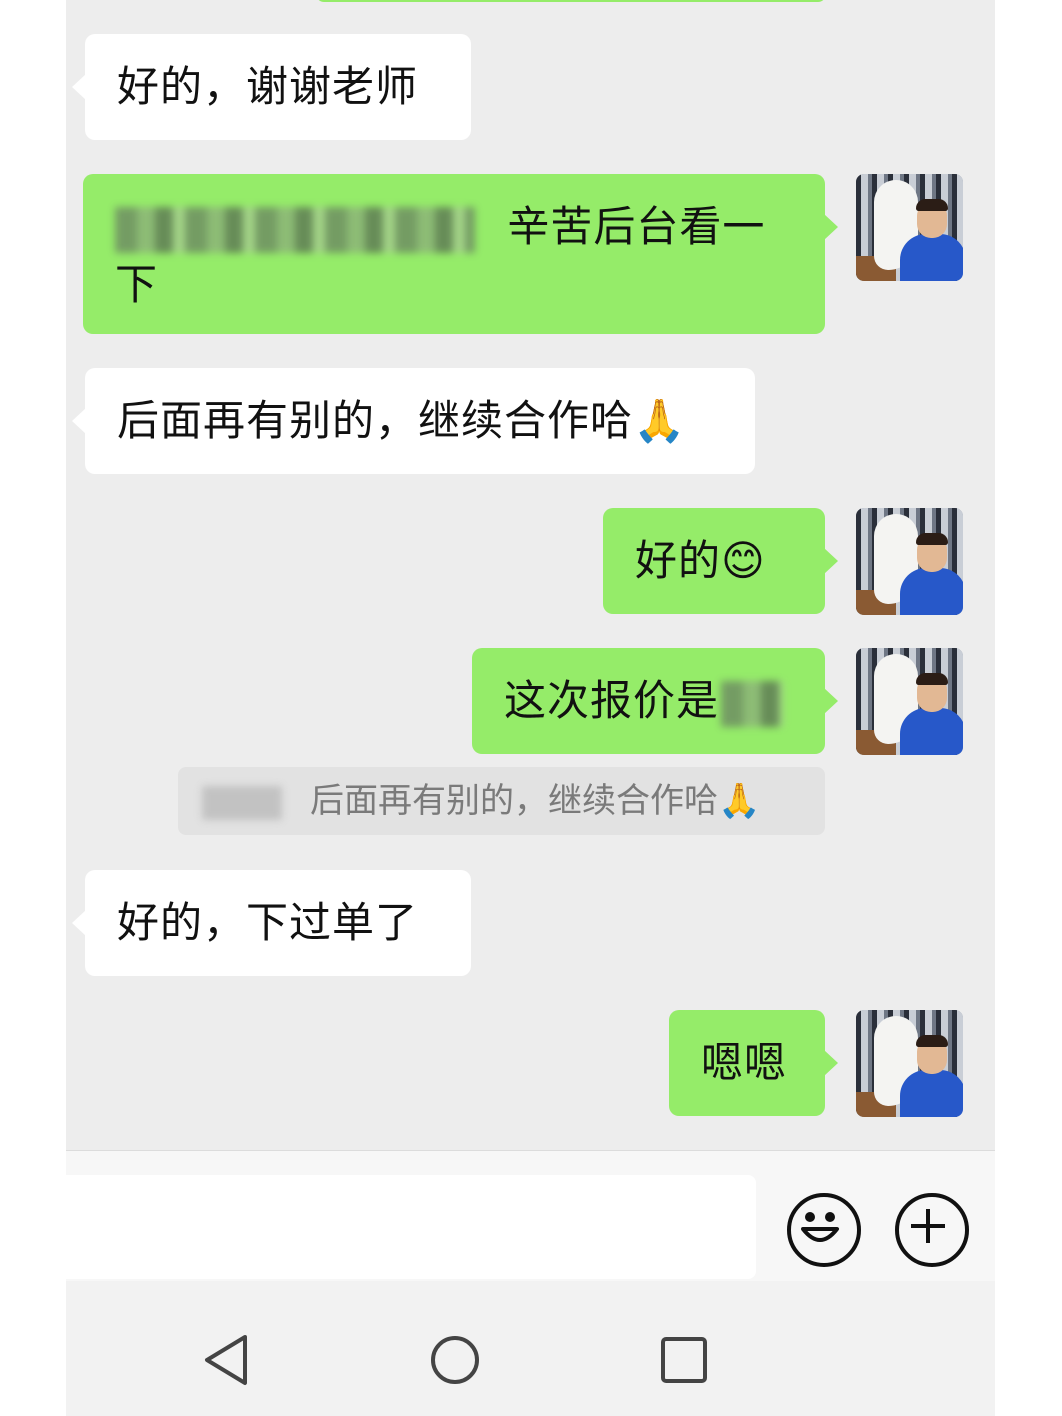 This screenshot has width=1062, height=1416. I want to click on smiling-face-emoji: 😊, so click(743, 560).